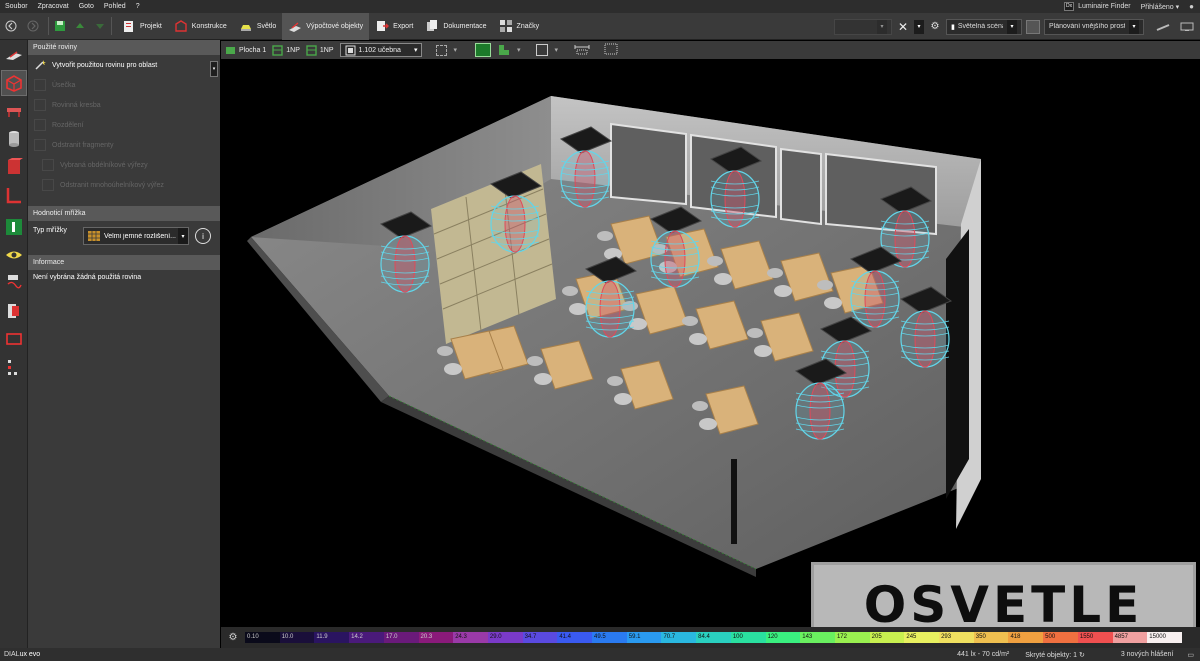 The image size is (1200, 661). Describe the element at coordinates (383, 26) in the screenshot. I see `export-icon` at that location.